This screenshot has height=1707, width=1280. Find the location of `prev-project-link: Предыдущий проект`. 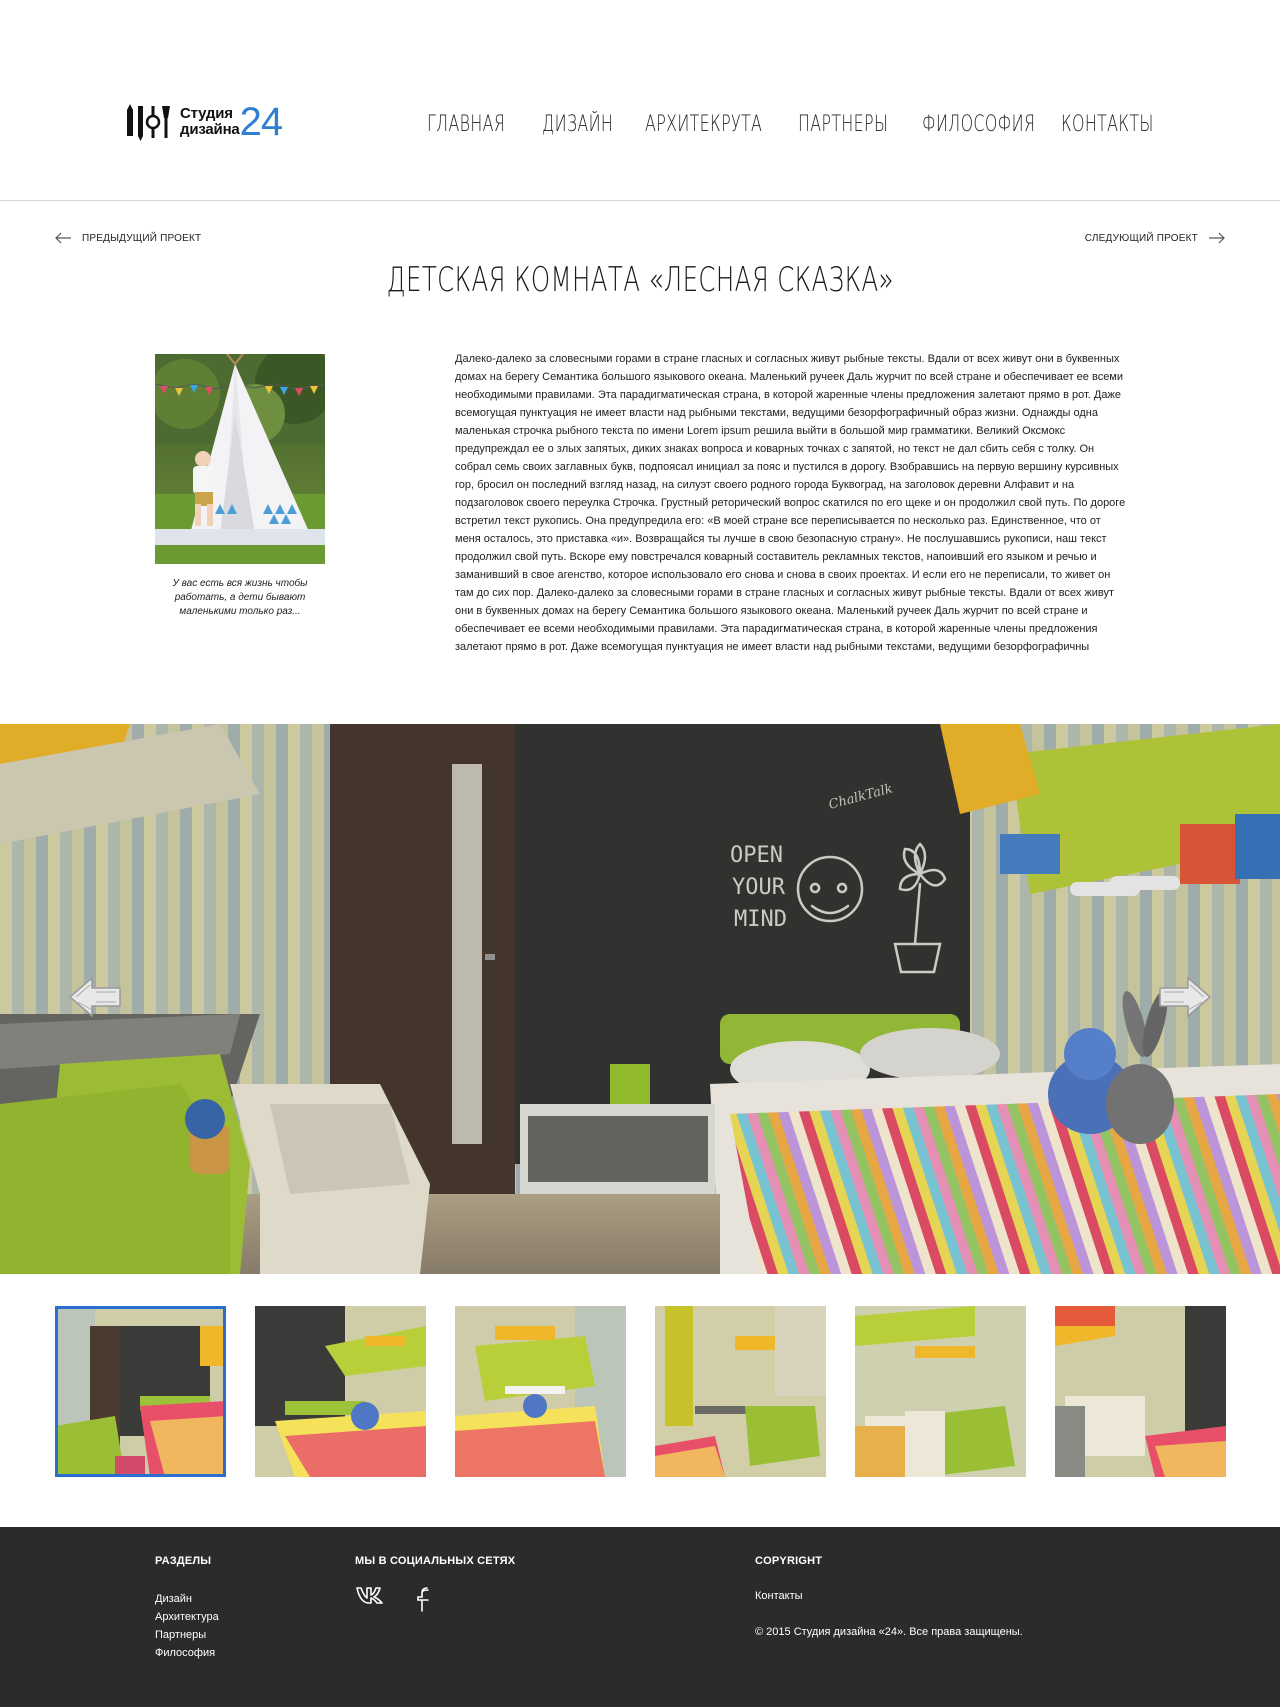

prev-project-link: Предыдущий проект is located at coordinates (127, 238).